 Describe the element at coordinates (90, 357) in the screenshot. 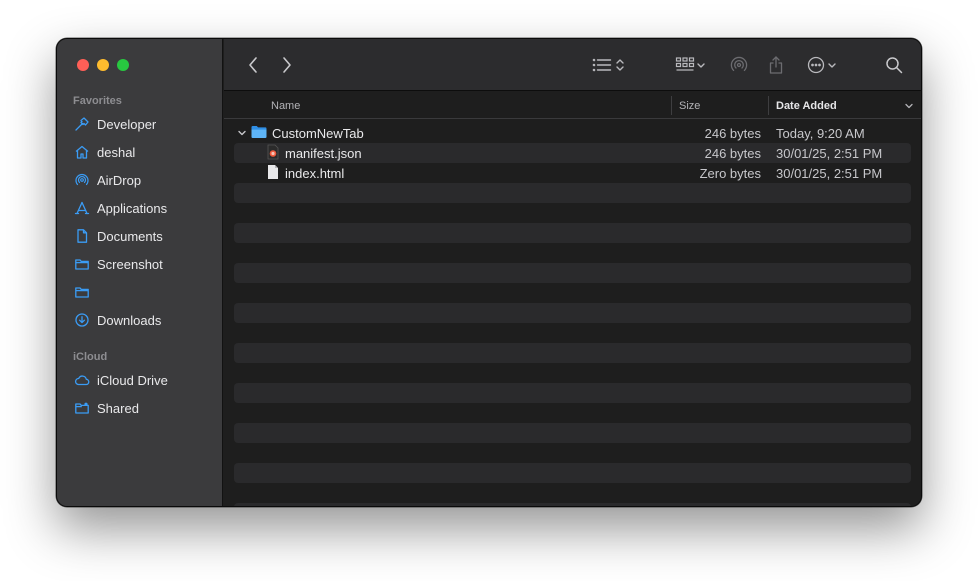

I see `sidebar-section-icloud: iCloud` at that location.